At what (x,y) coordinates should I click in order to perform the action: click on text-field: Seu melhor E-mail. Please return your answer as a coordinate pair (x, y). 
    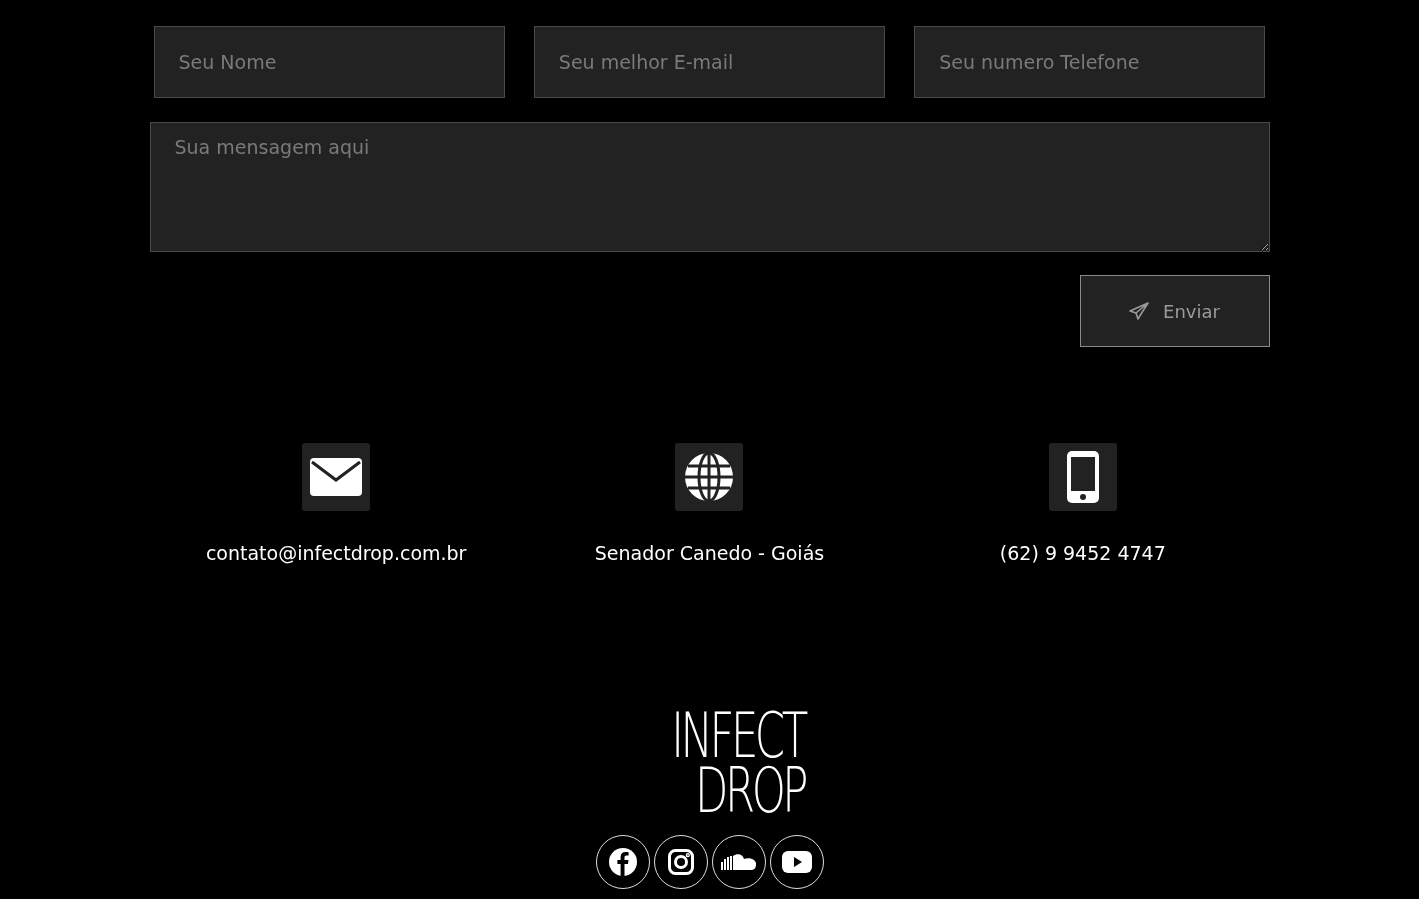
    Looking at the image, I should click on (709, 62).